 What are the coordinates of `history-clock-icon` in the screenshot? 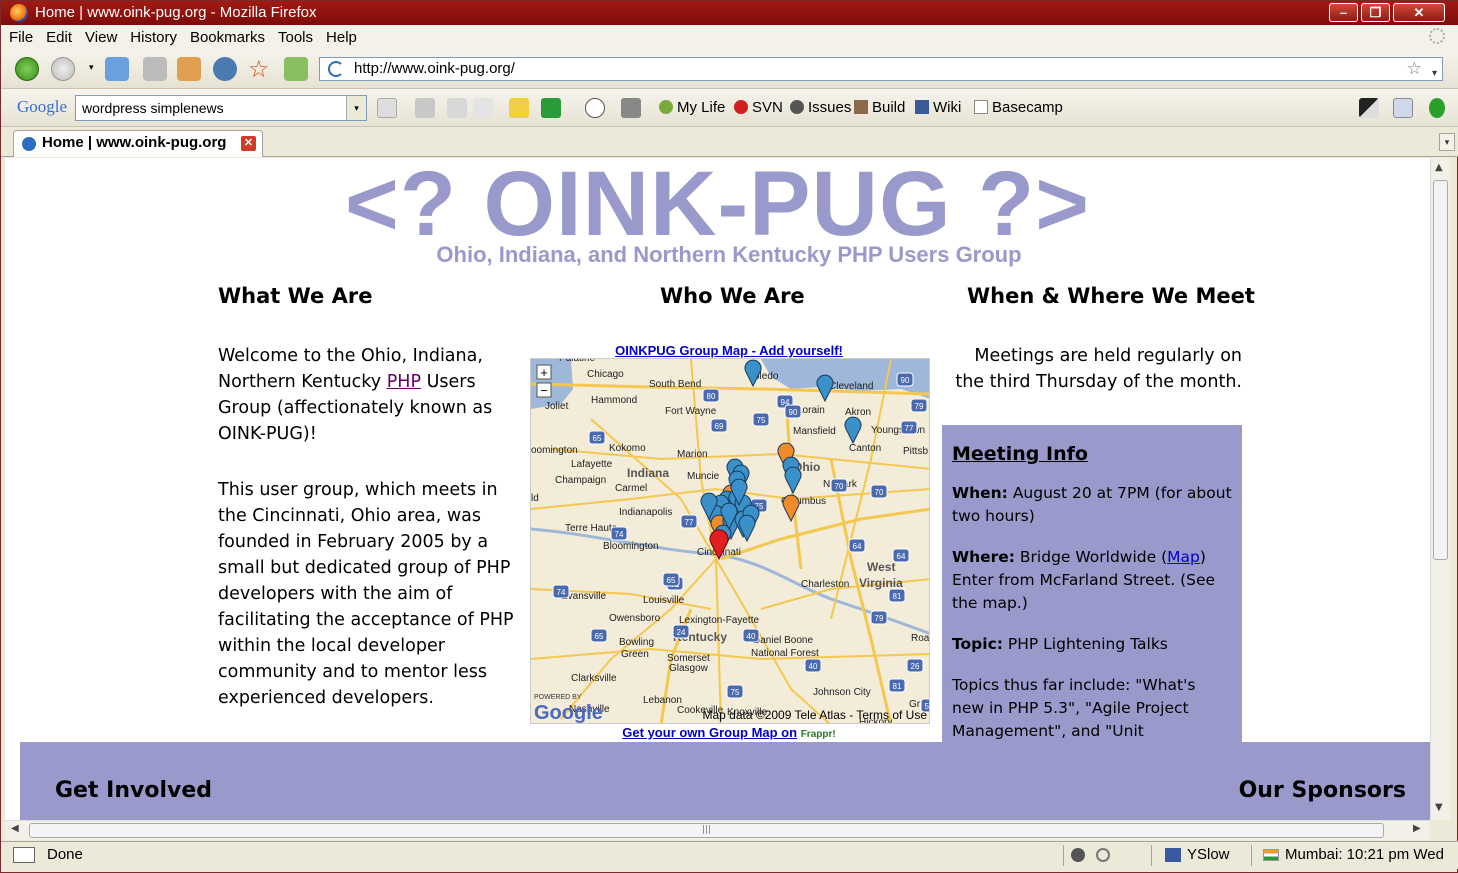 It's located at (225, 69).